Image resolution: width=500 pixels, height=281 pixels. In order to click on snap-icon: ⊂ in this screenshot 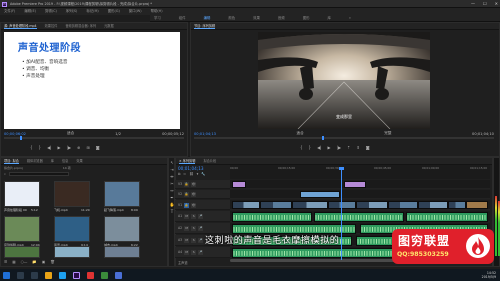, I will do `click(184, 174)`.